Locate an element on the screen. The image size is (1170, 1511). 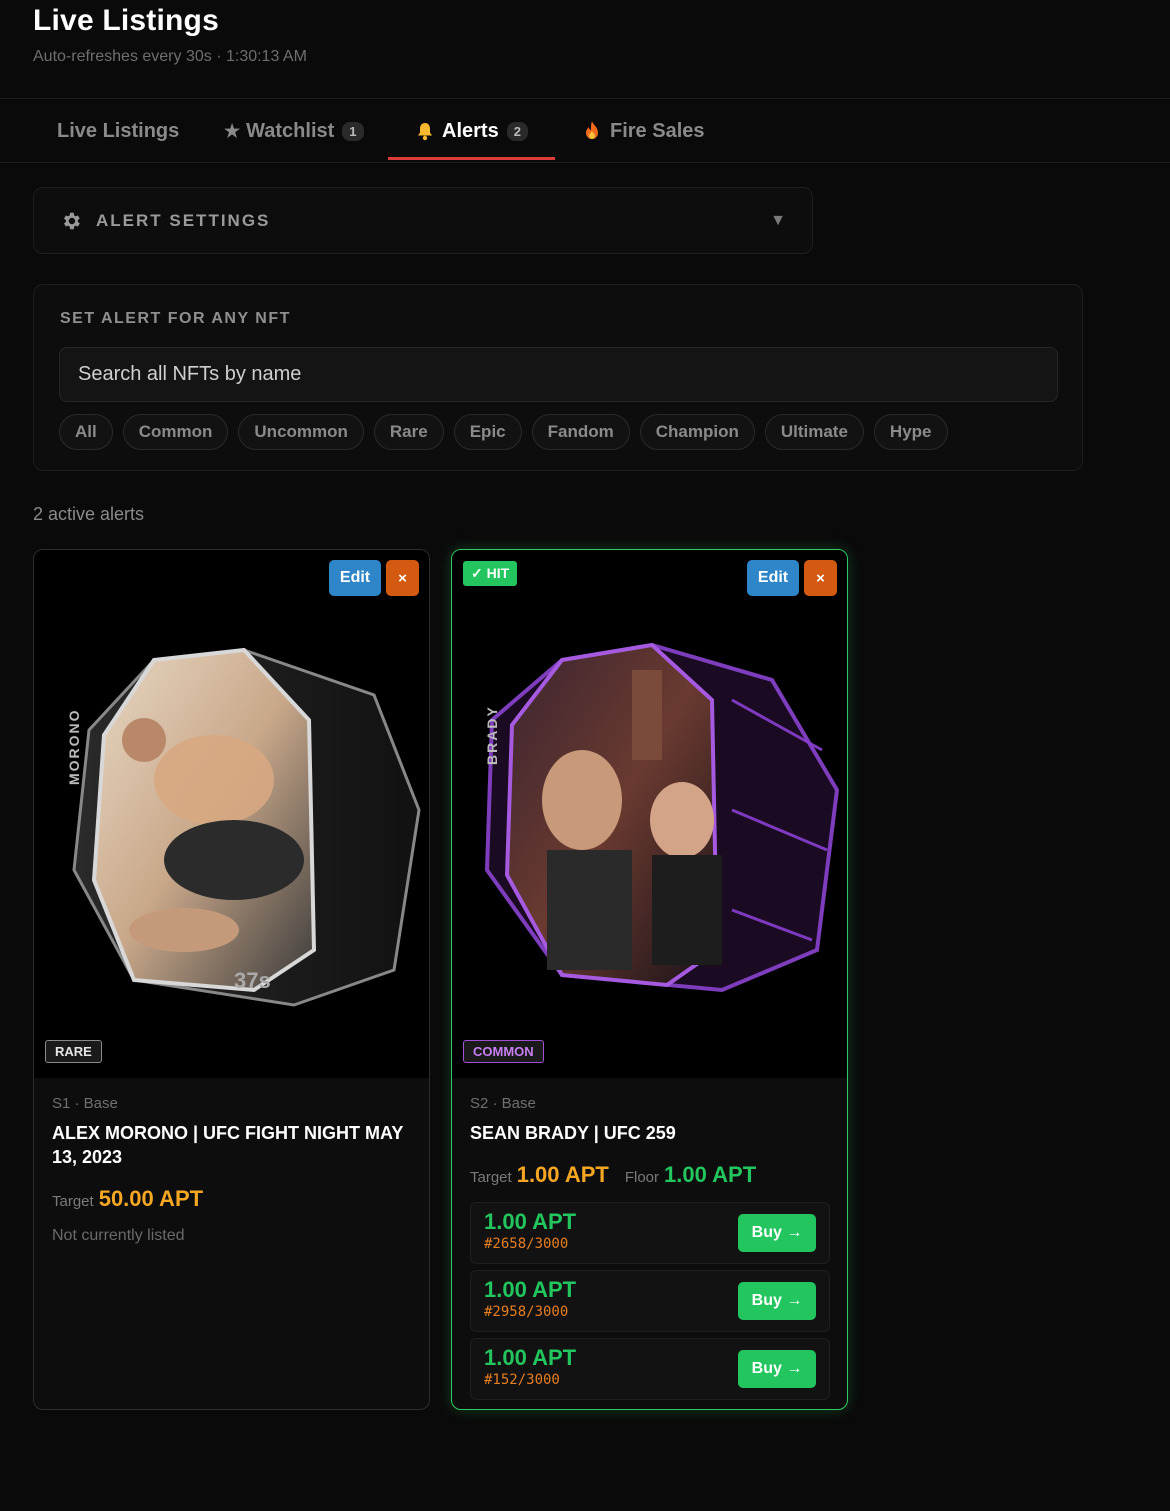
tab-label: Live Listings is located at coordinates (118, 130).